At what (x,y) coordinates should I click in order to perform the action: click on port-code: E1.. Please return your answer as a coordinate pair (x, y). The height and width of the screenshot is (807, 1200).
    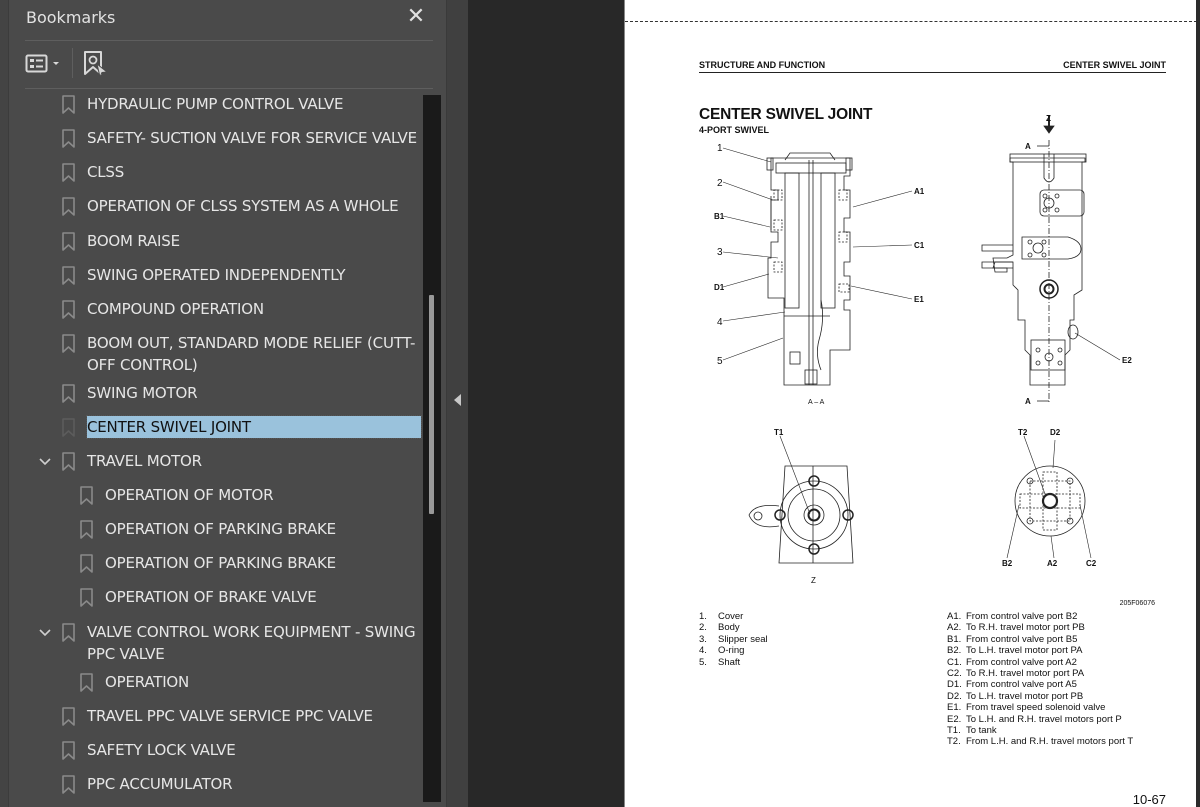
    Looking at the image, I should click on (954, 708).